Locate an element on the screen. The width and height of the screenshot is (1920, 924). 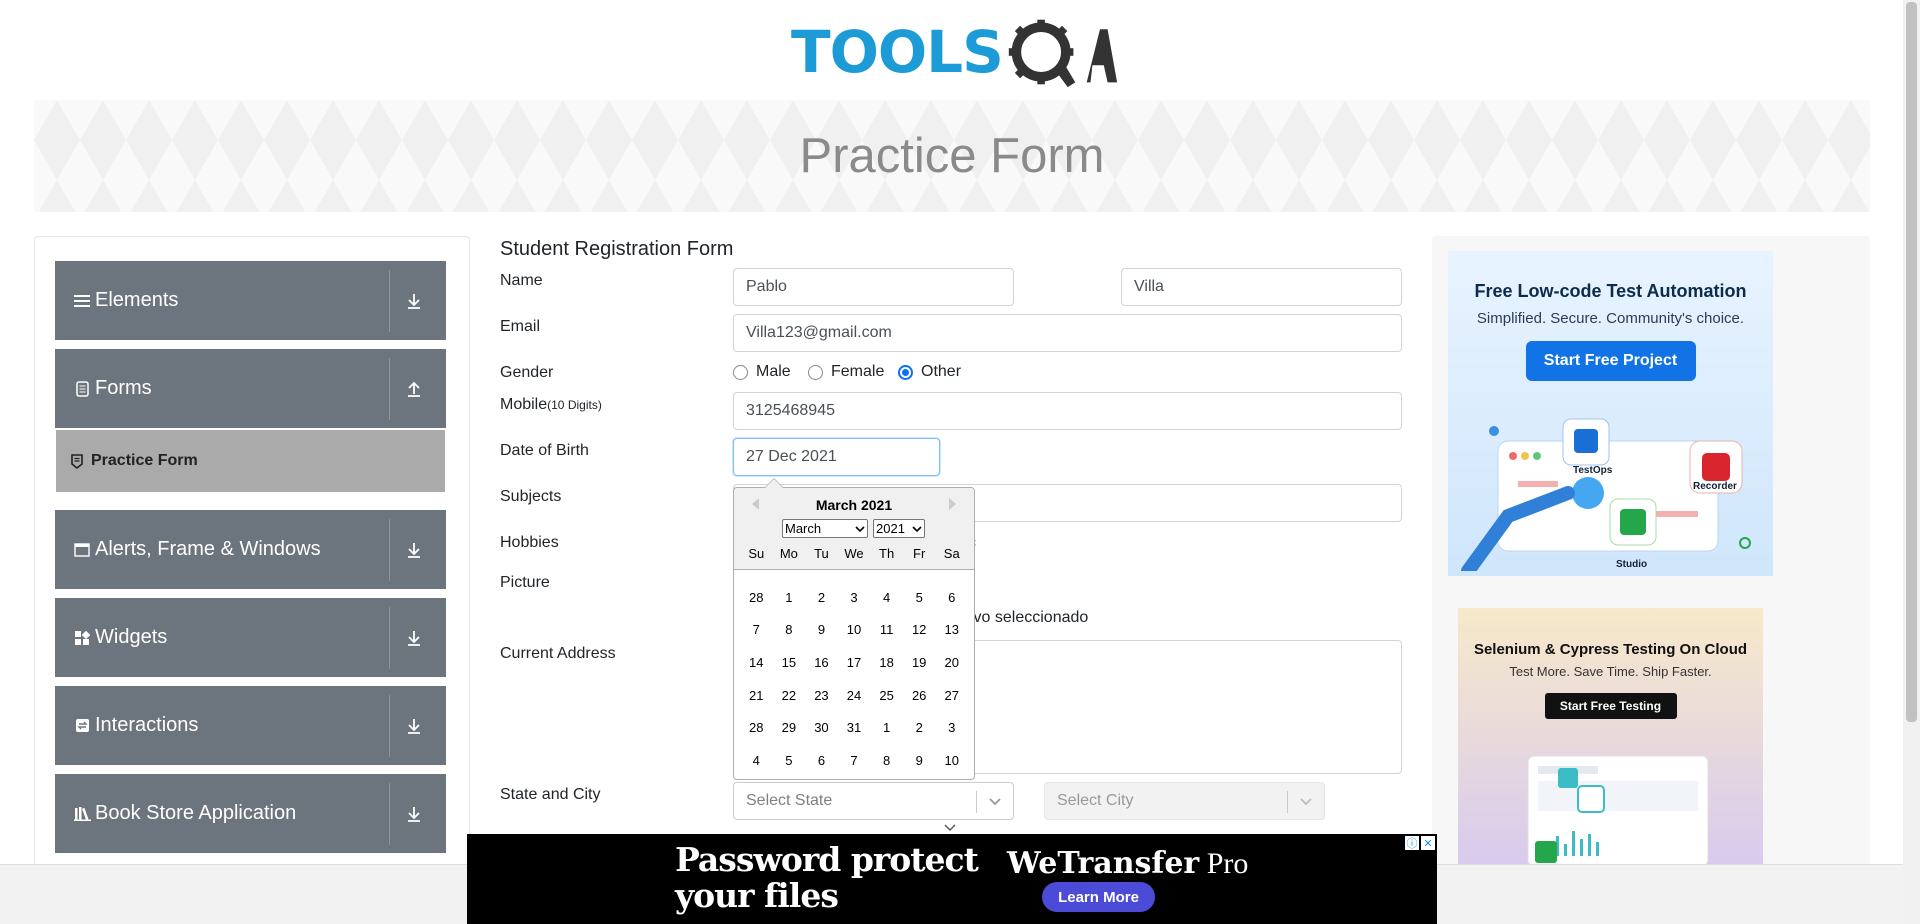
calendar-day: 24 is located at coordinates (854, 695).